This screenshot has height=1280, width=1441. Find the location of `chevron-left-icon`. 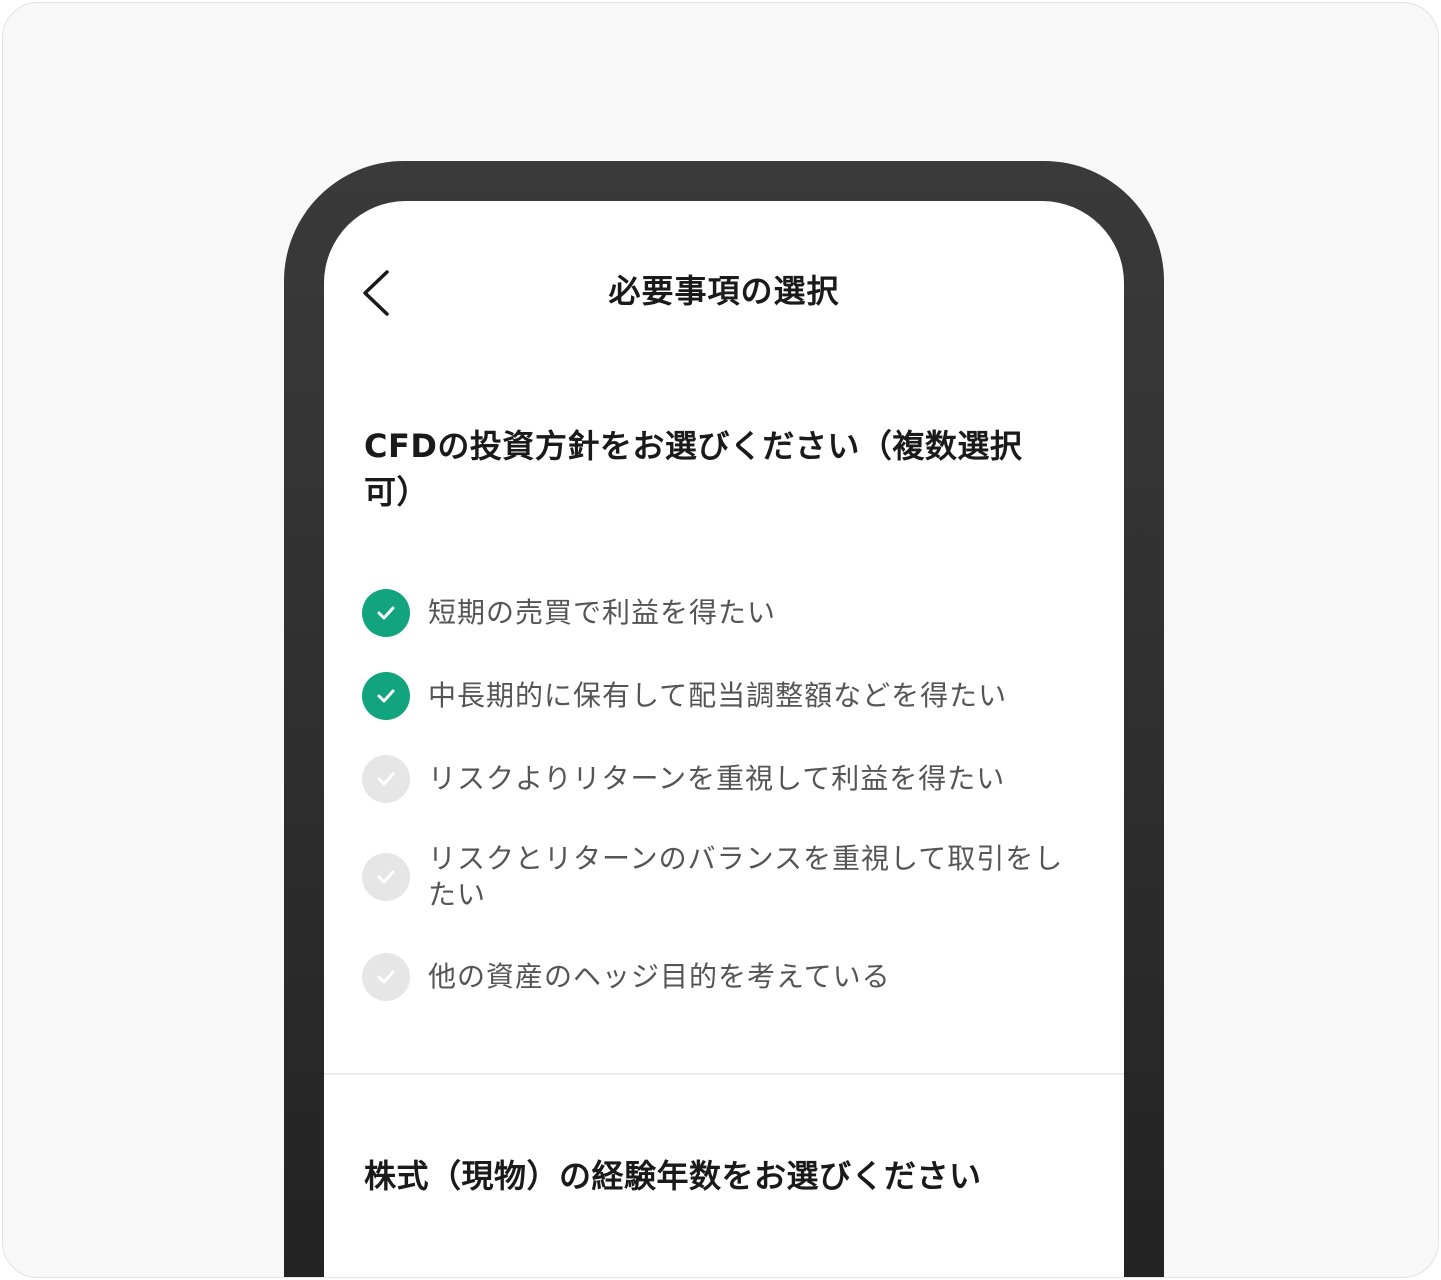

chevron-left-icon is located at coordinates (376, 293).